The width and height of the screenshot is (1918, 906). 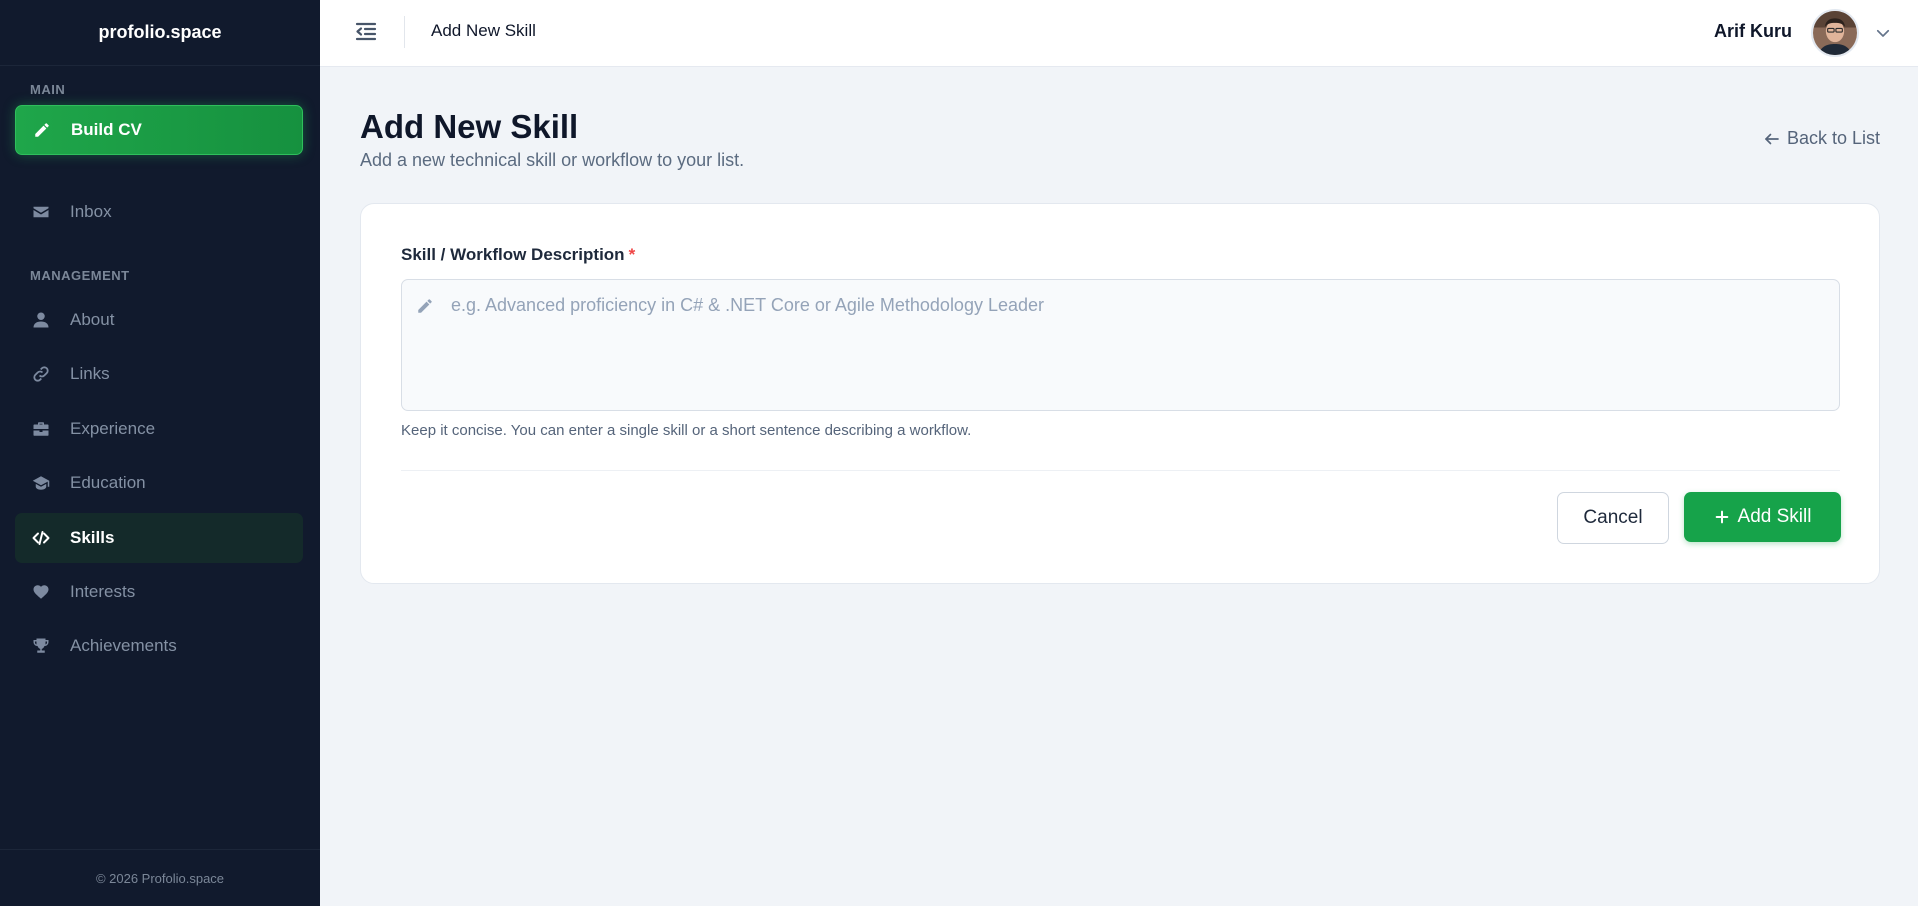 What do you see at coordinates (1119, 33) in the screenshot?
I see `topbar: Add New Skill Arif Kuru` at bounding box center [1119, 33].